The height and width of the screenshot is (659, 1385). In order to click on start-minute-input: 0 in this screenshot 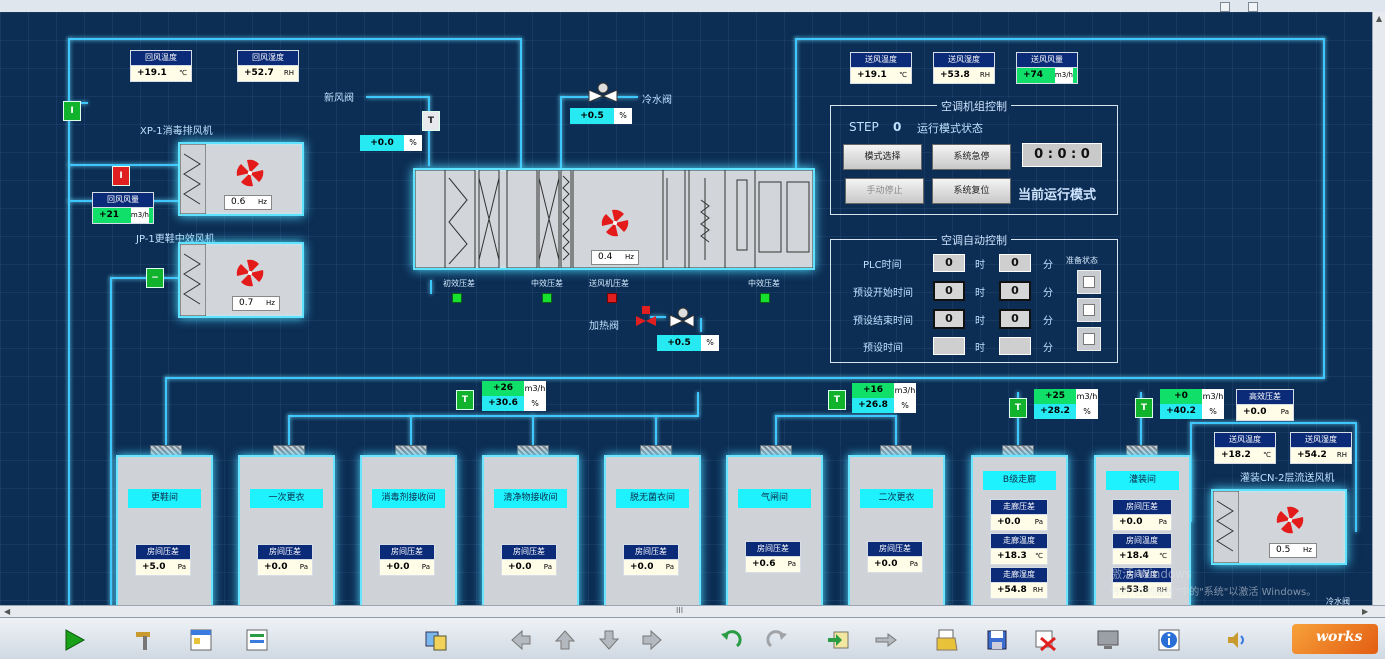, I will do `click(1015, 291)`.